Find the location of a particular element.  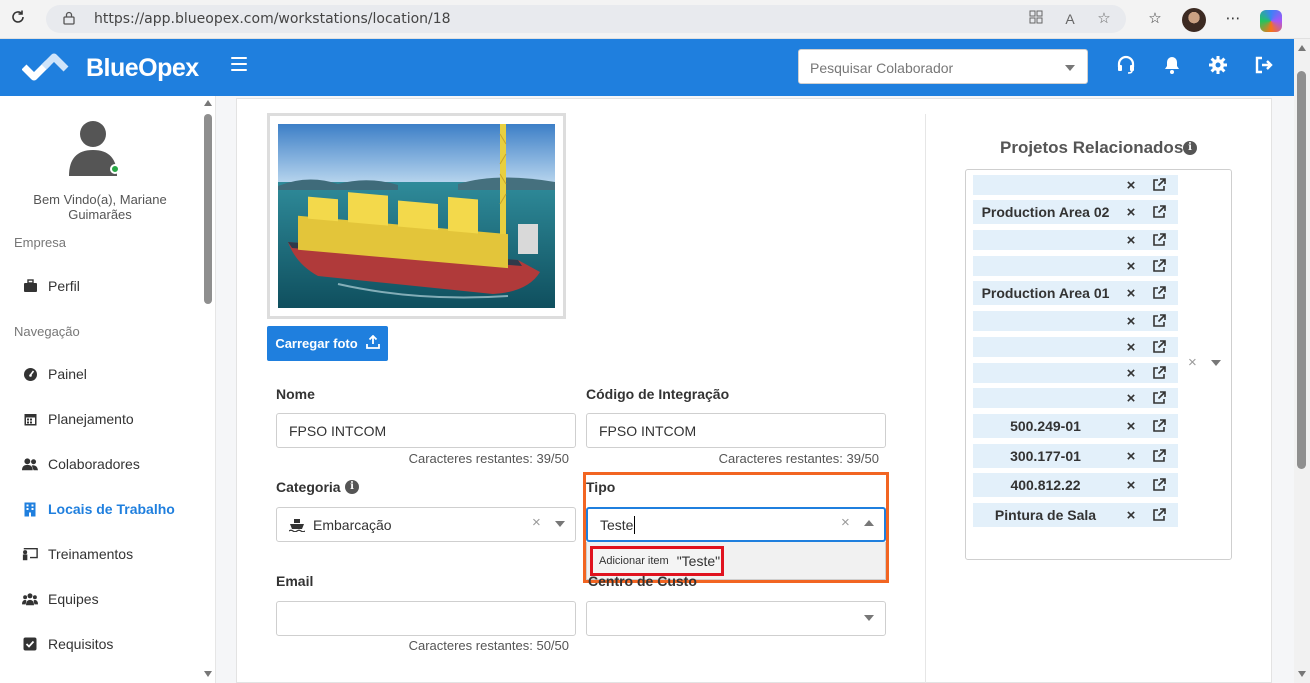

projects-chevron-down-icon is located at coordinates (1216, 363).